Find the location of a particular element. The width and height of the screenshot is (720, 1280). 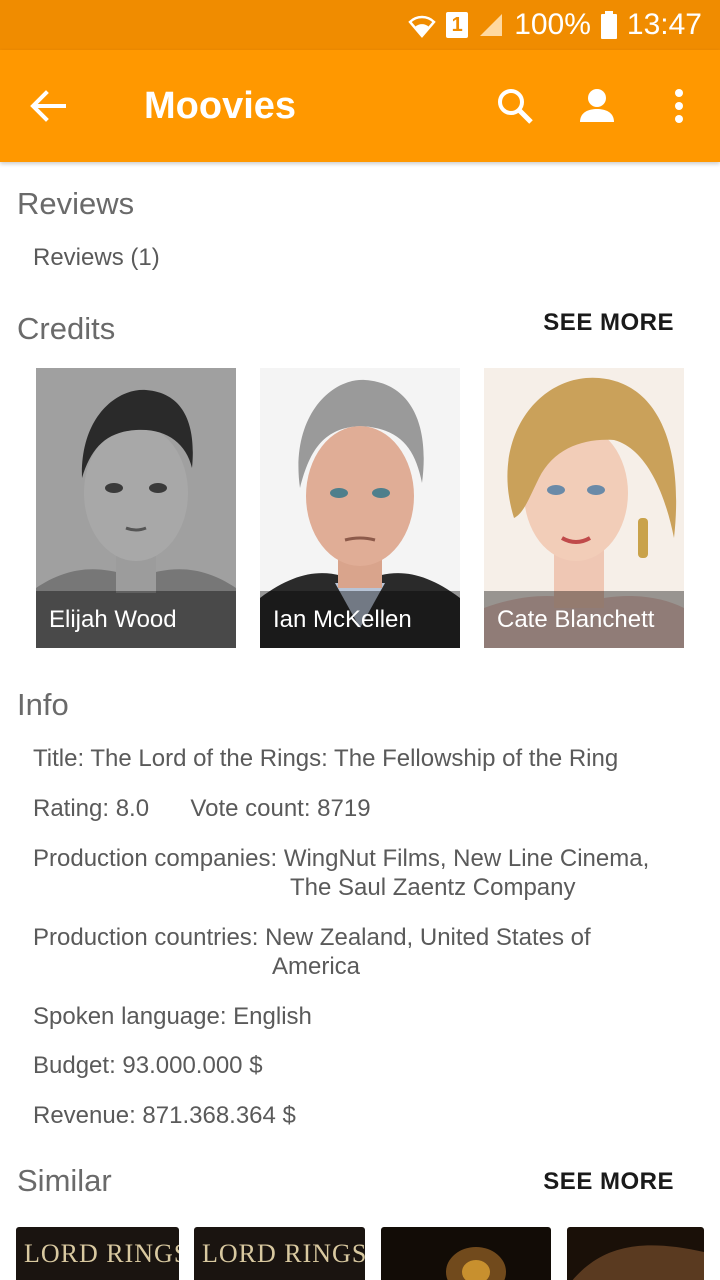

overflow-menu-button is located at coordinates (679, 106).